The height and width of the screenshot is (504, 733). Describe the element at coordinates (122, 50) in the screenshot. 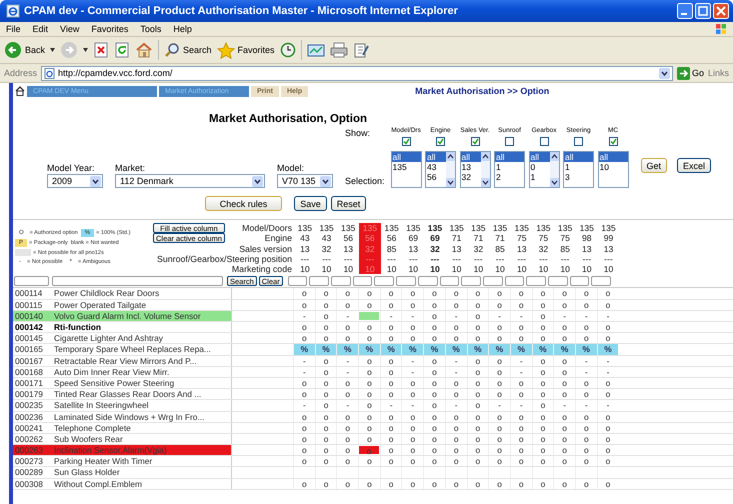

I see `refresh-icon` at that location.